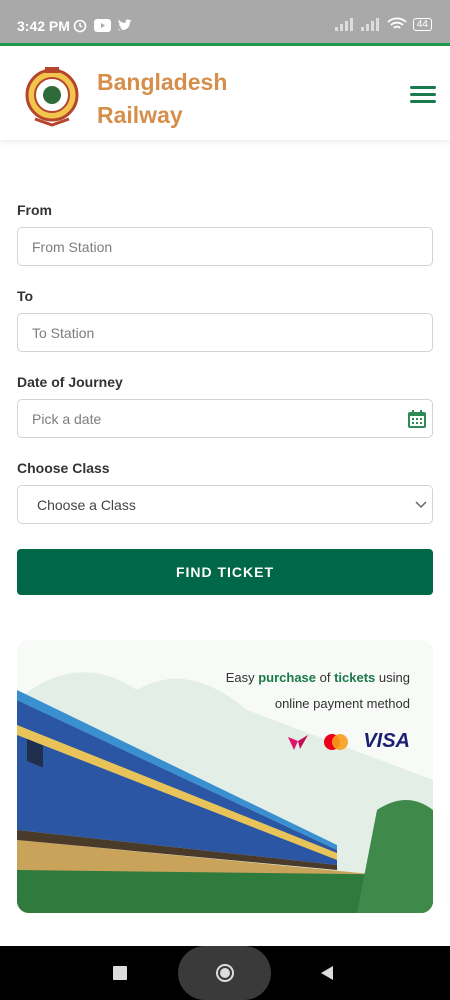 Image resolution: width=450 pixels, height=1000 pixels. I want to click on signal-icon, so click(343, 24).